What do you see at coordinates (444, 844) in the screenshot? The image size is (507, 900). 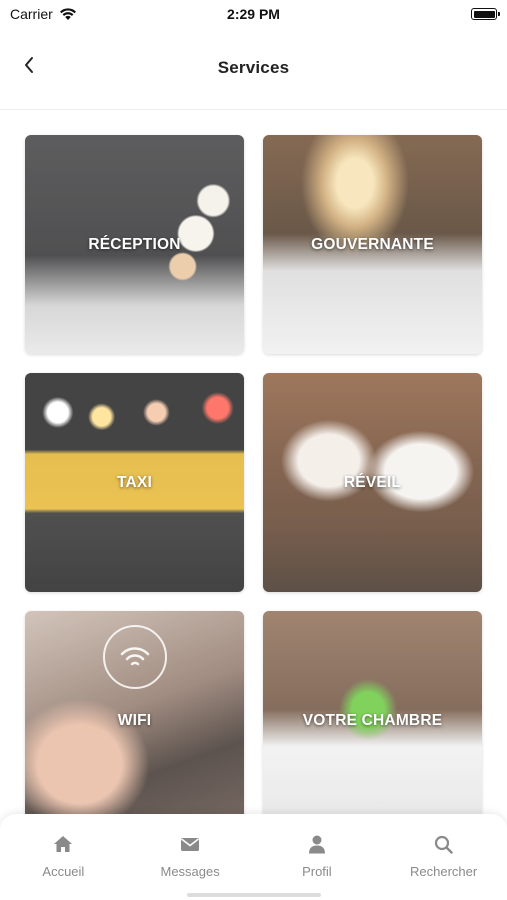 I see `search-icon` at bounding box center [444, 844].